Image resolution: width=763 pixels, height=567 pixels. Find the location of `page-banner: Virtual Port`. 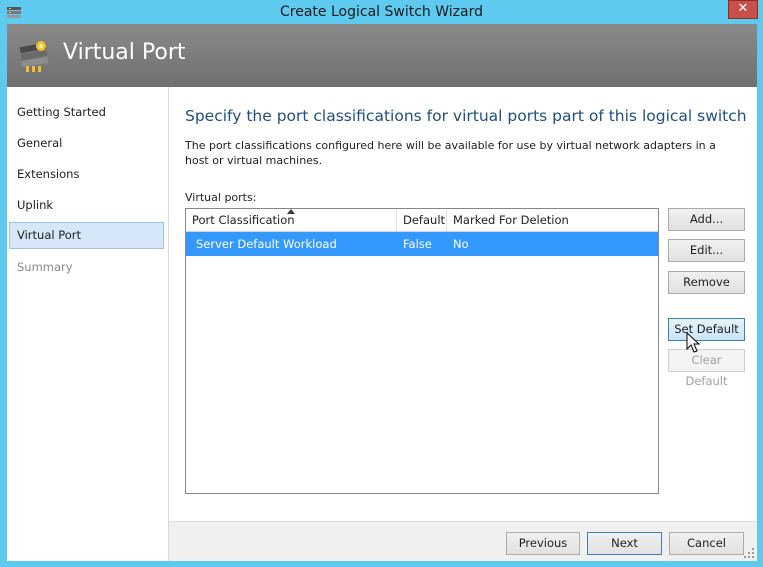

page-banner: Virtual Port is located at coordinates (382, 55).